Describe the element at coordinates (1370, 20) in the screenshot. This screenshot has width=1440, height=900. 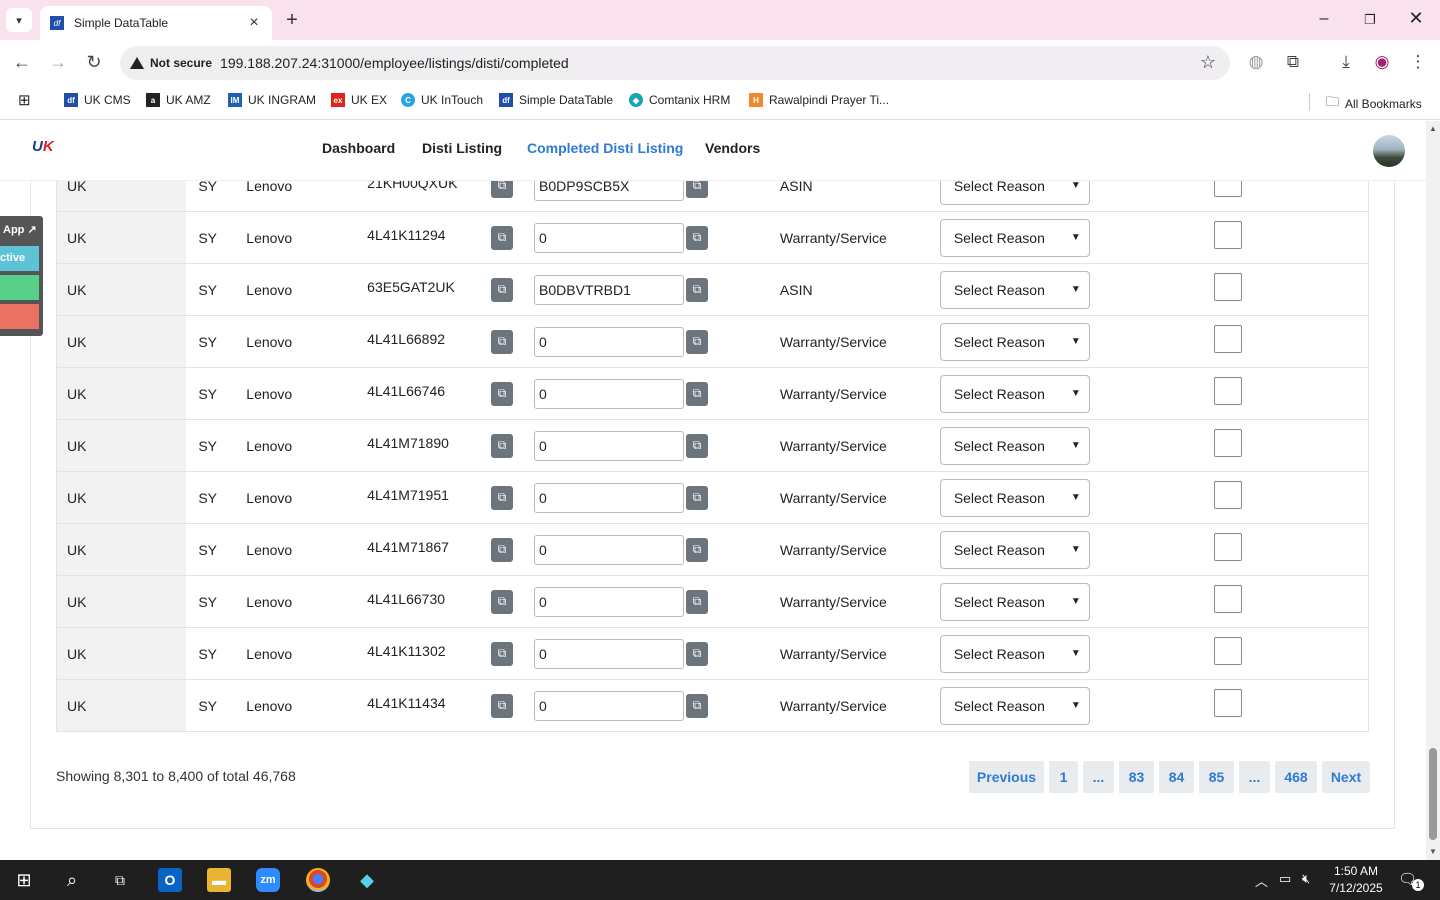
I see `restore-icon: ❐` at that location.